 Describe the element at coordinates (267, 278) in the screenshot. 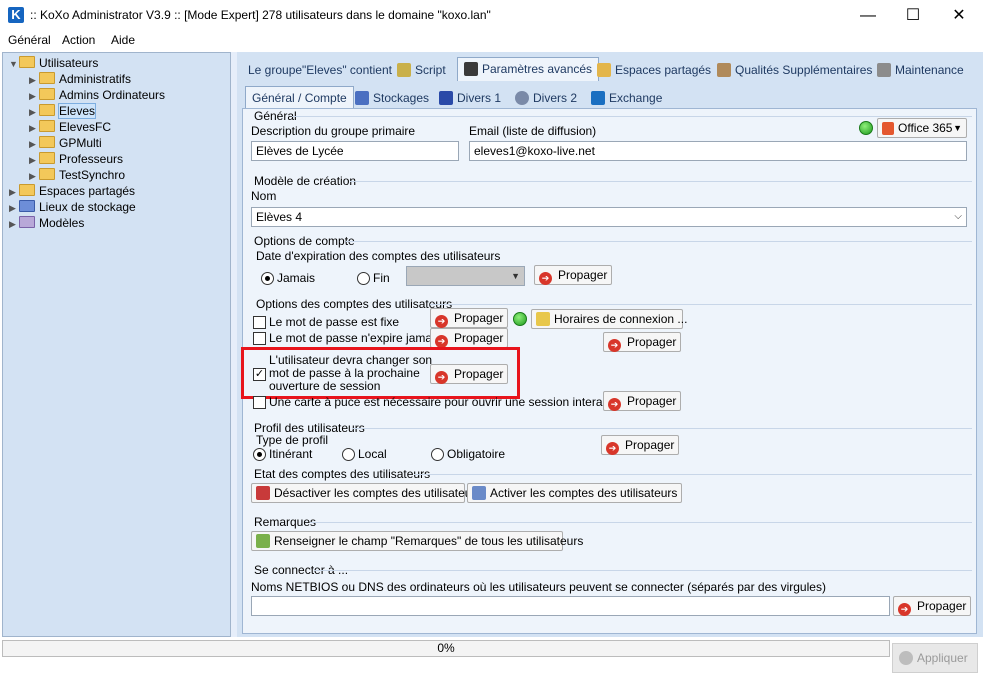

I see `radio-jamais` at that location.